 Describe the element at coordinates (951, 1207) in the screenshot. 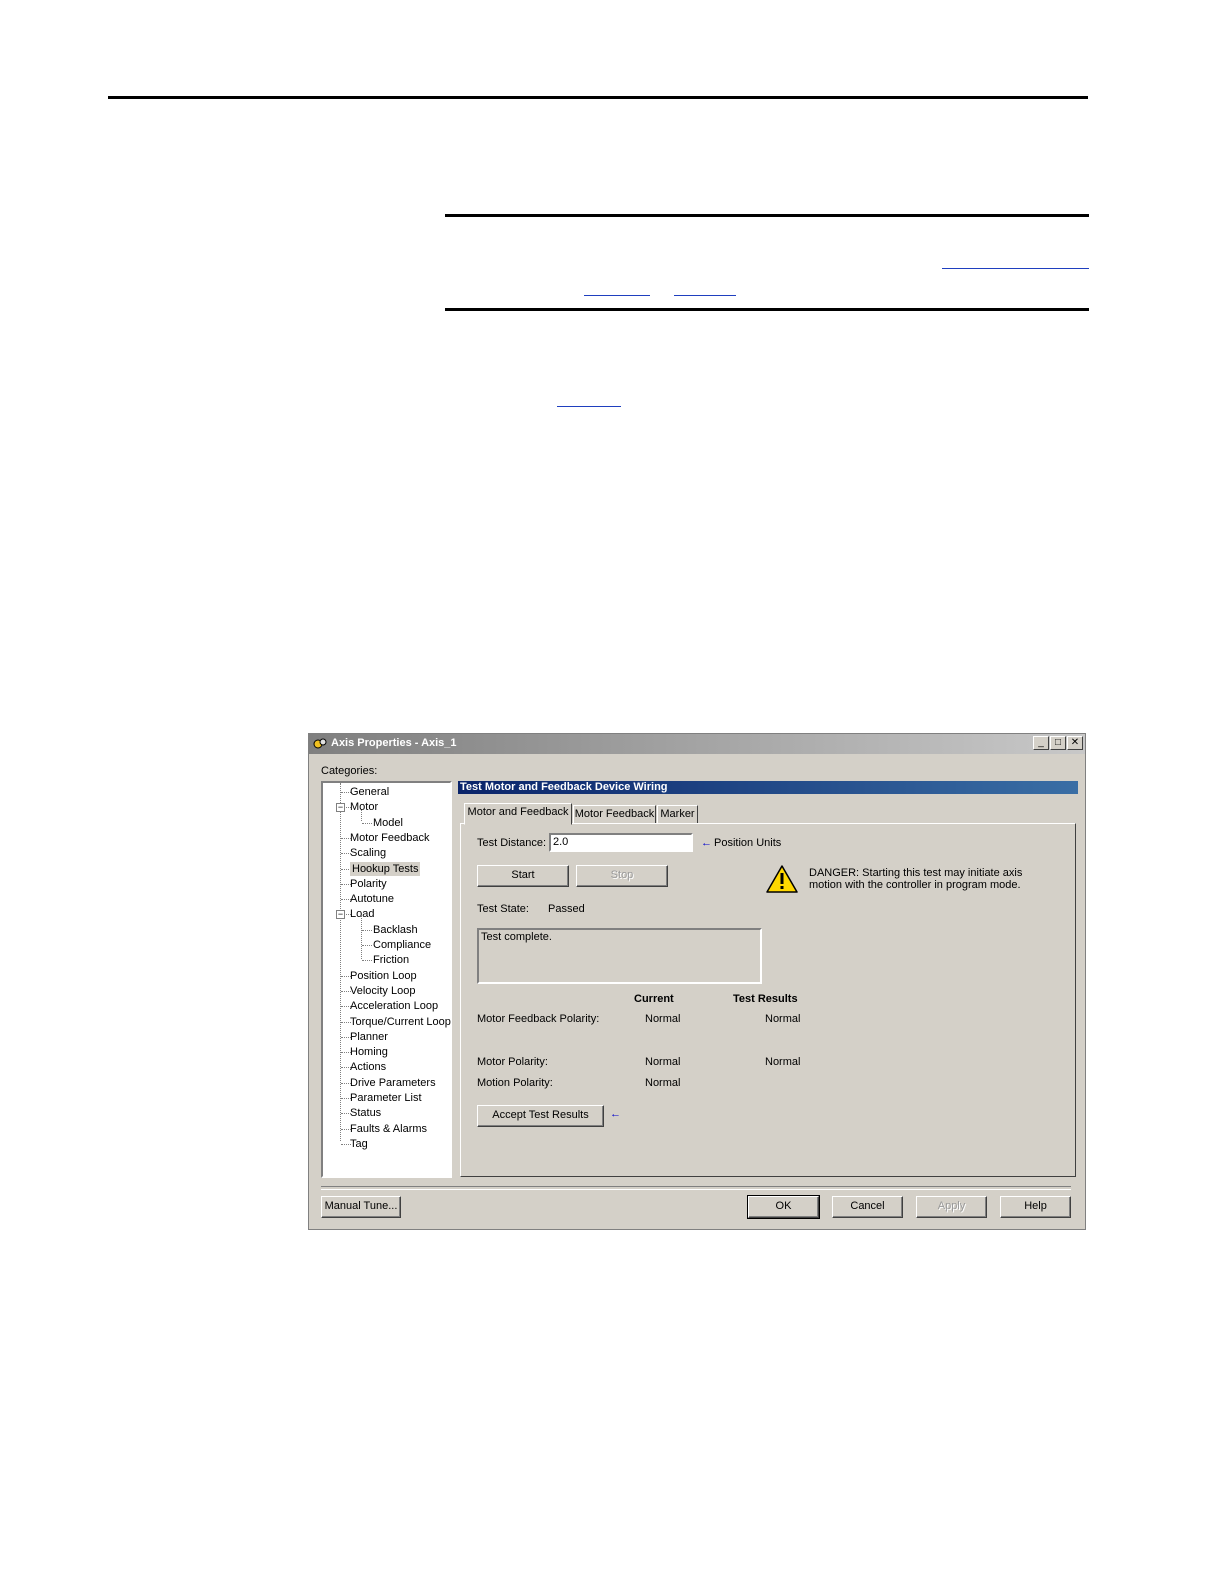

I see `apply-button: Apply` at that location.